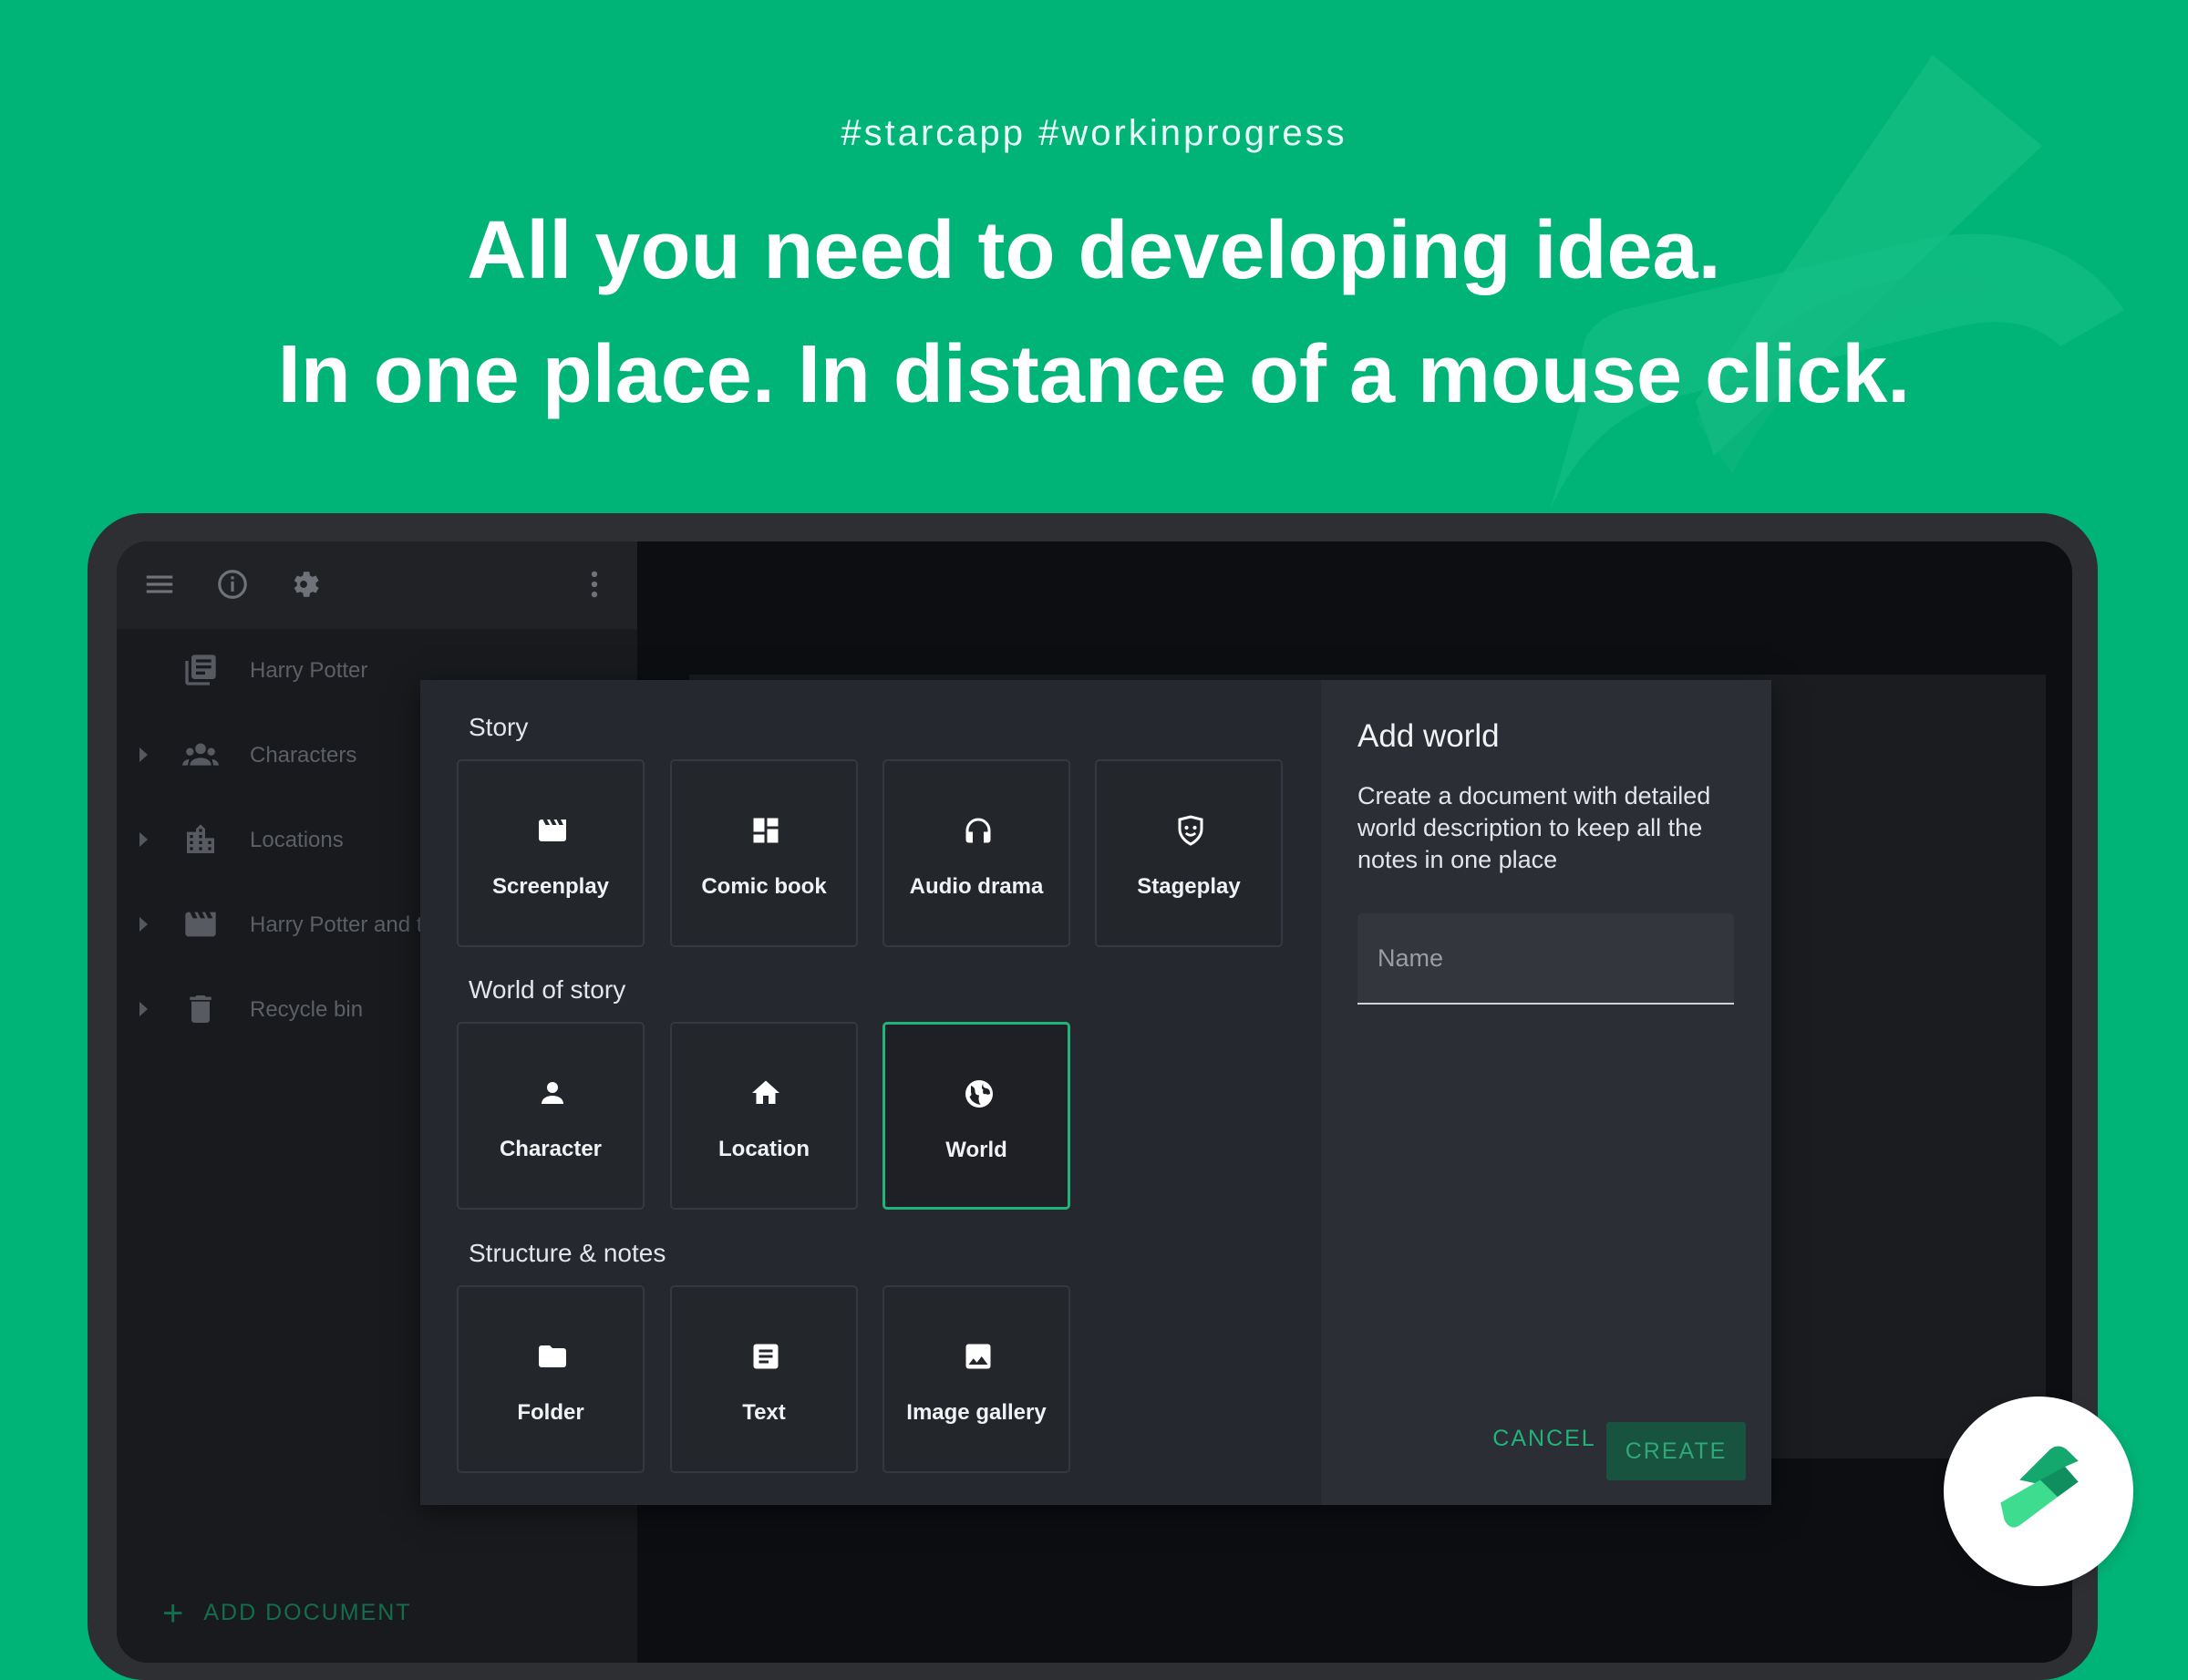 The width and height of the screenshot is (2188, 1680). What do you see at coordinates (976, 1379) in the screenshot?
I see `card-image-gallery: Image gallery` at bounding box center [976, 1379].